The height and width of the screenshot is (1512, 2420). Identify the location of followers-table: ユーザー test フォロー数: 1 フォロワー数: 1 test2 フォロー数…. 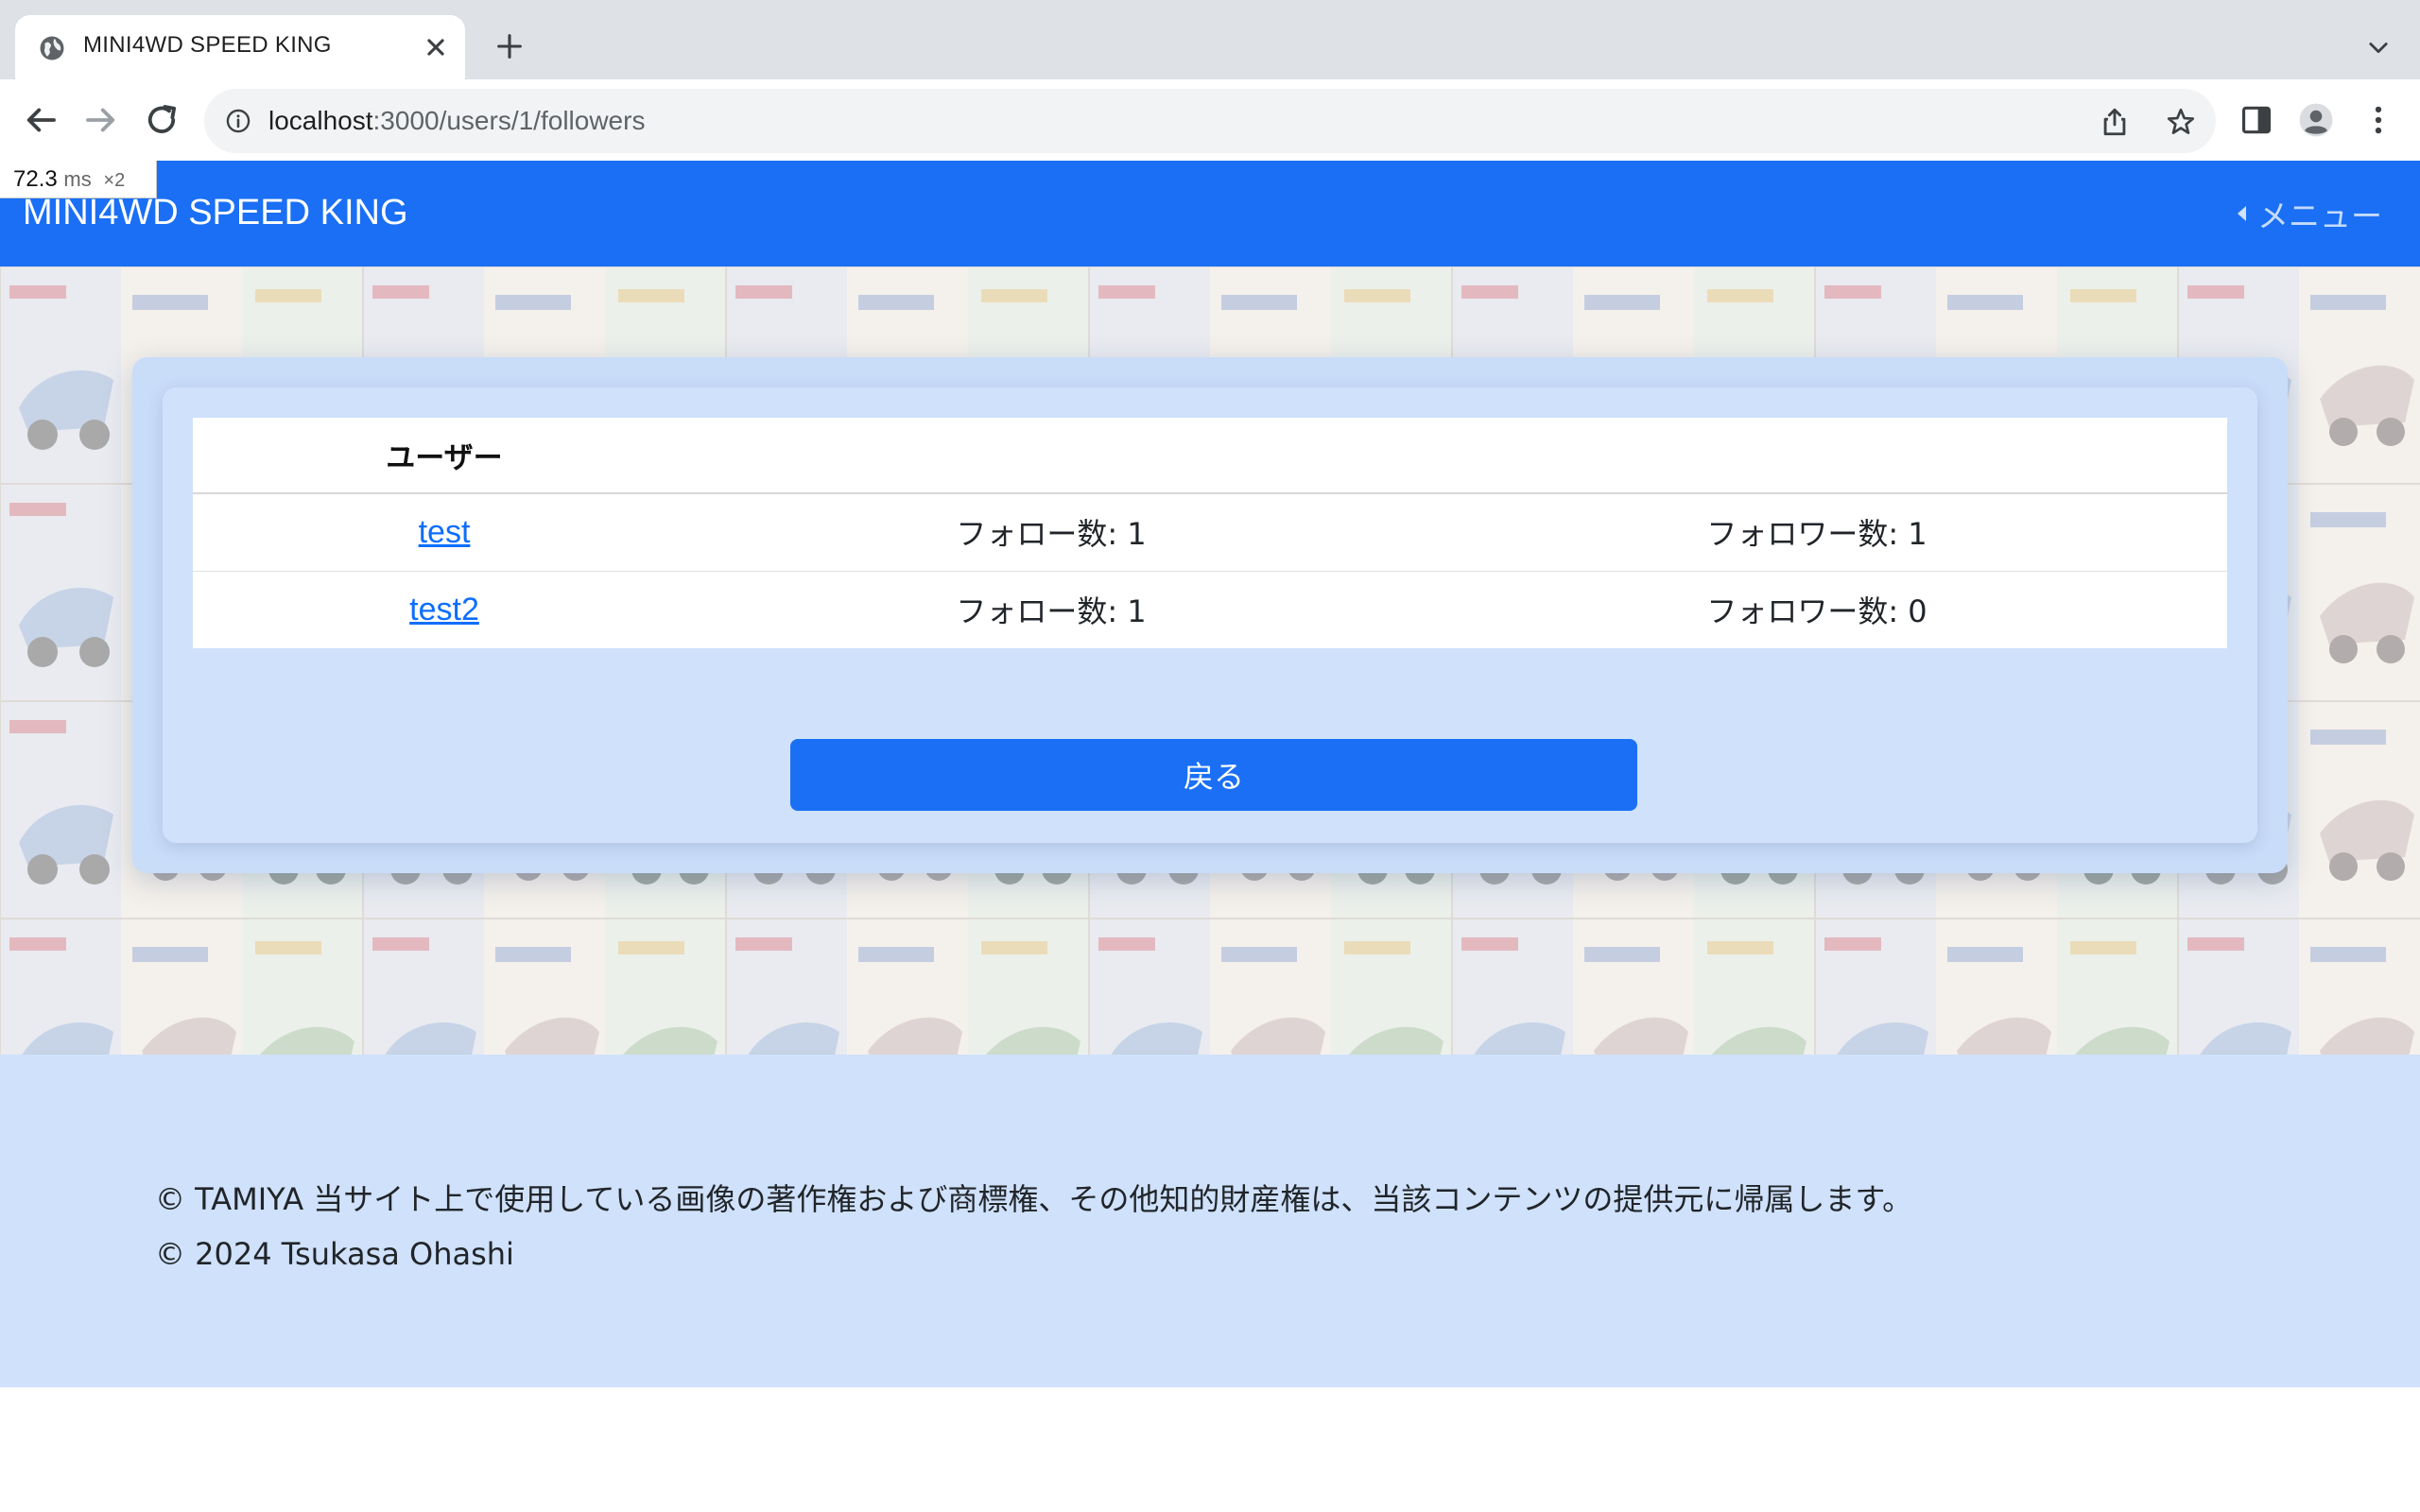
(1210, 533).